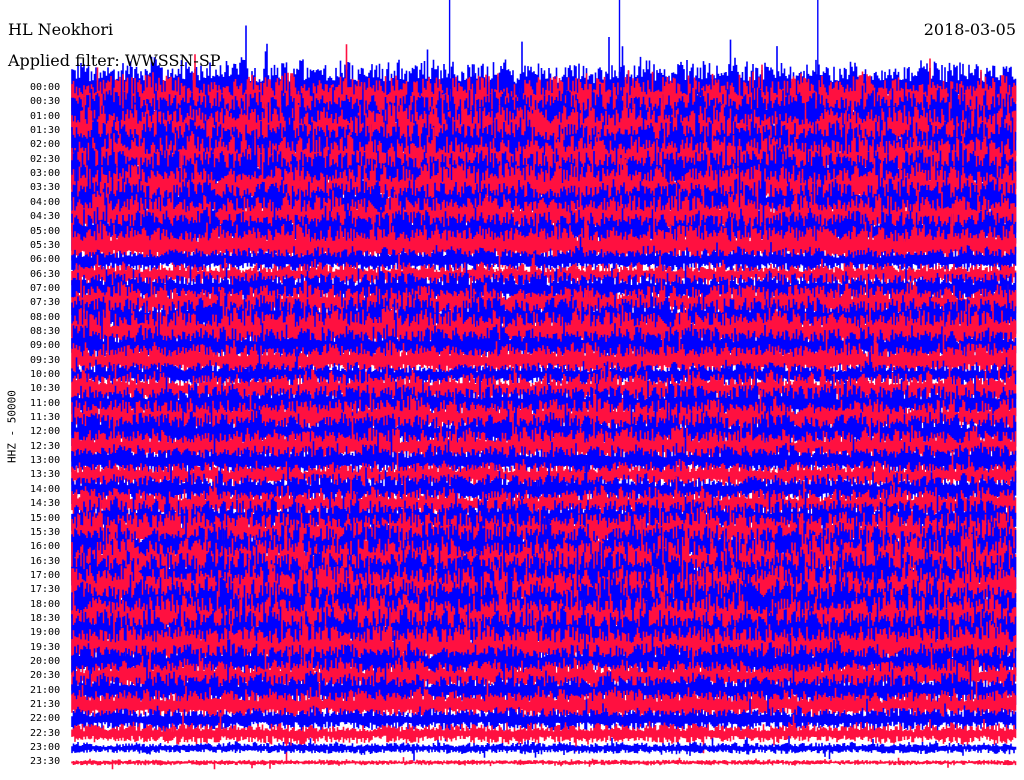  I want to click on hour-label: 05:30, so click(45, 245).